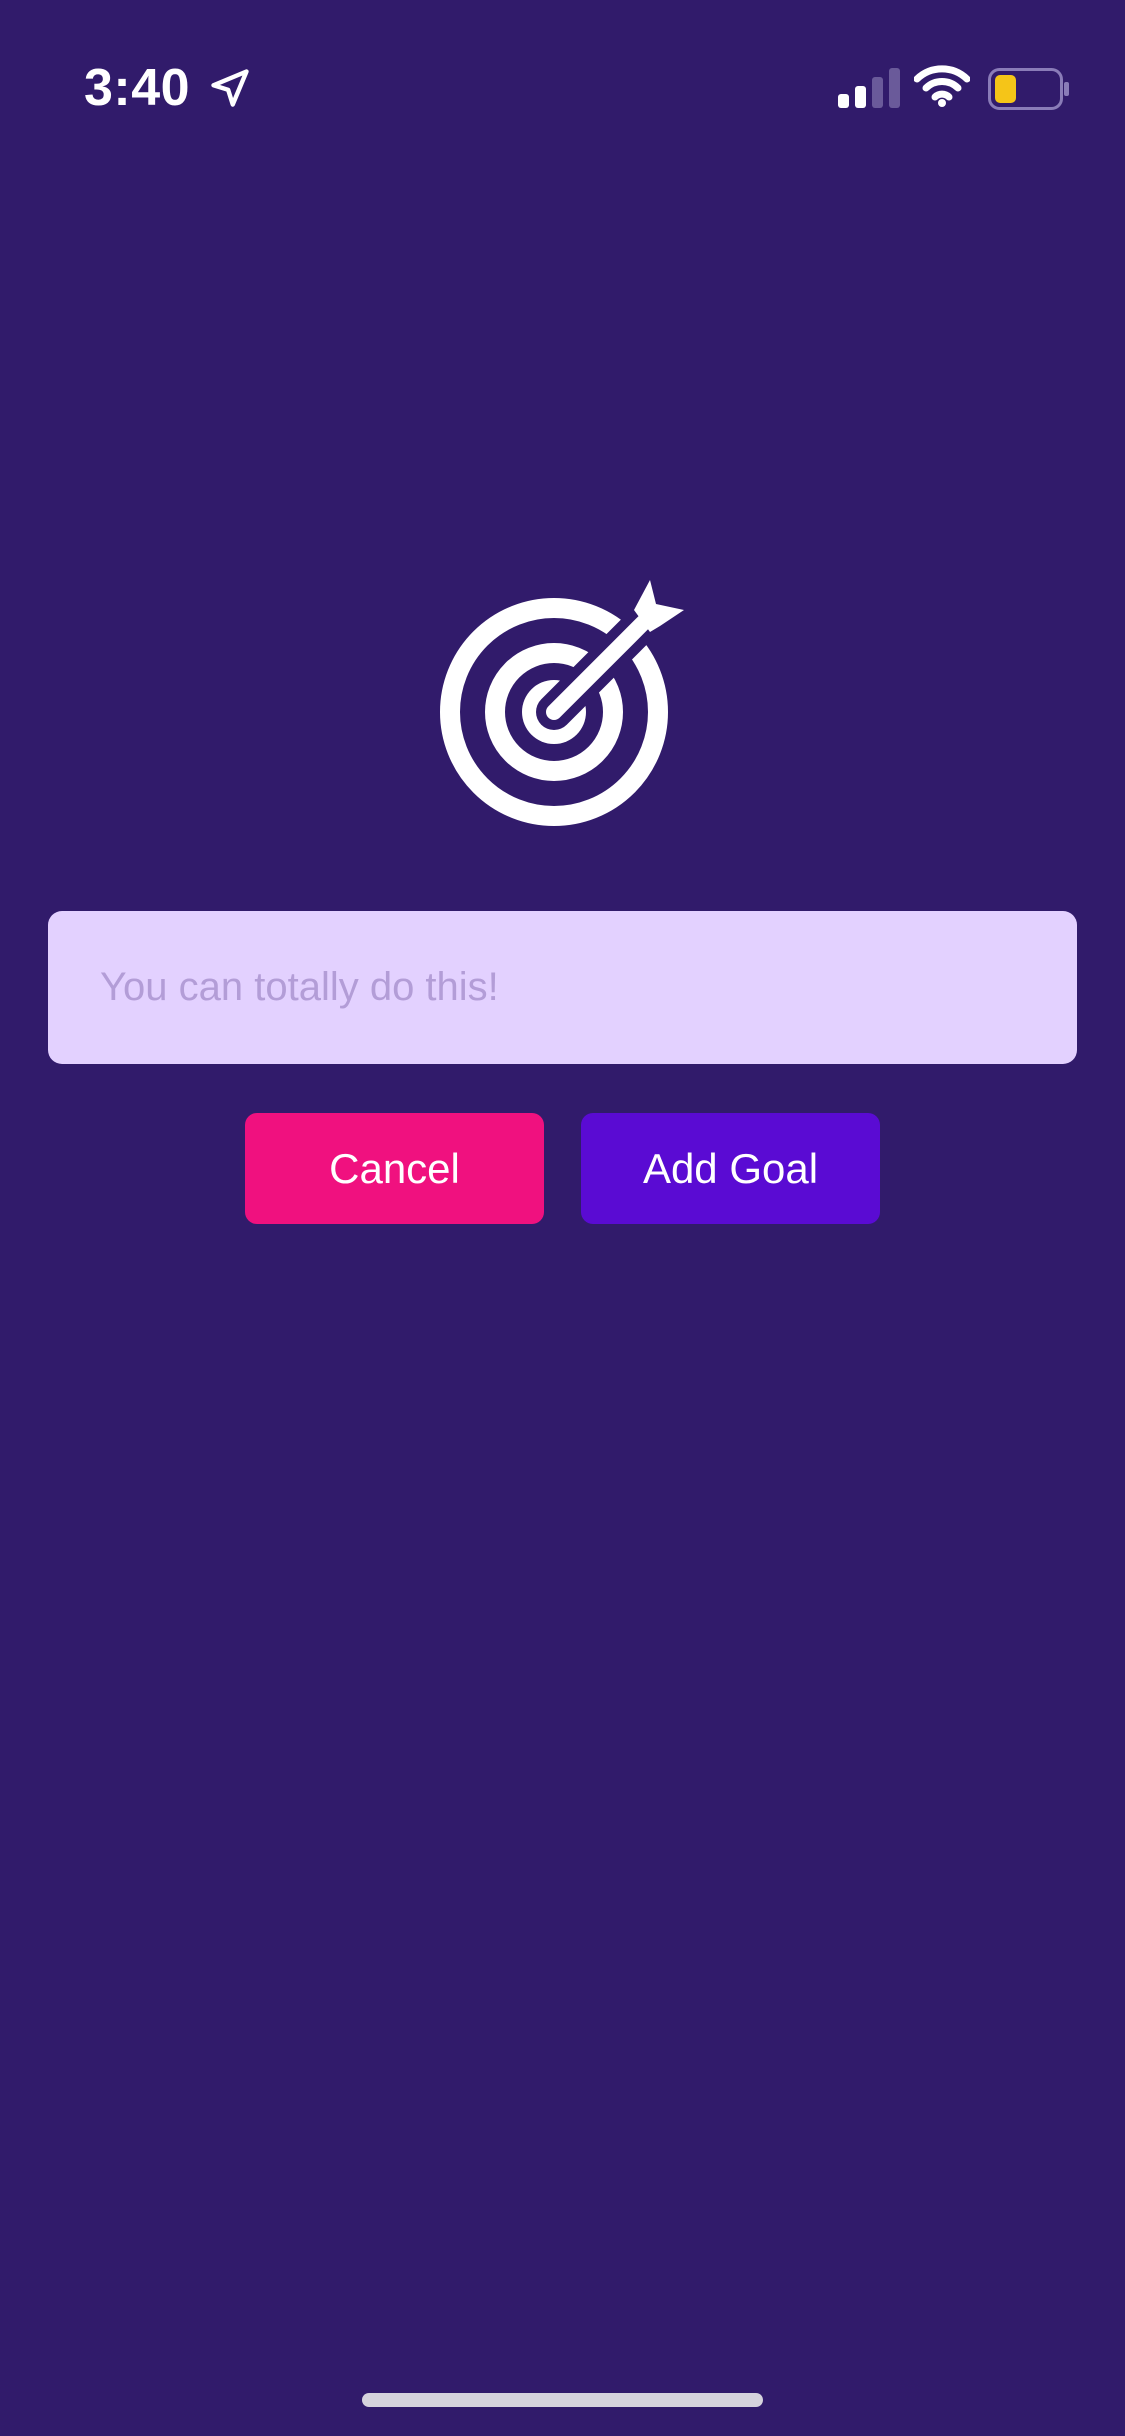 Image resolution: width=1125 pixels, height=2436 pixels. What do you see at coordinates (562, 987) in the screenshot?
I see `goal-input` at bounding box center [562, 987].